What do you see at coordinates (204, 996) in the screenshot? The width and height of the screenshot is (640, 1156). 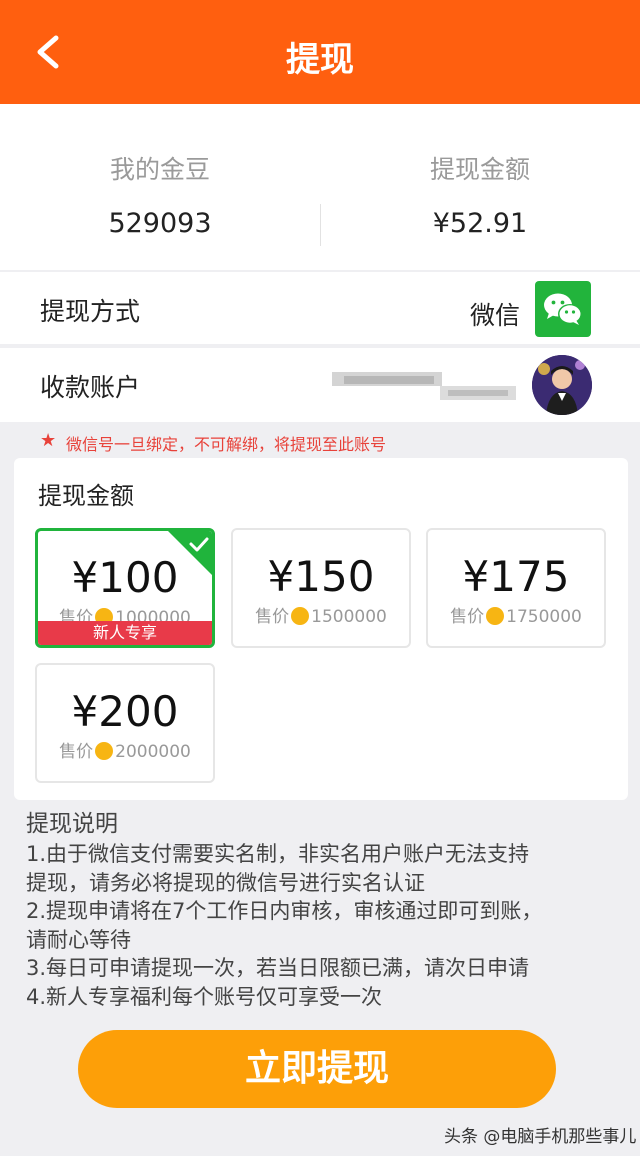 I see `instruction-line: 4.新人专享福利每个账号仅可享受一次` at bounding box center [204, 996].